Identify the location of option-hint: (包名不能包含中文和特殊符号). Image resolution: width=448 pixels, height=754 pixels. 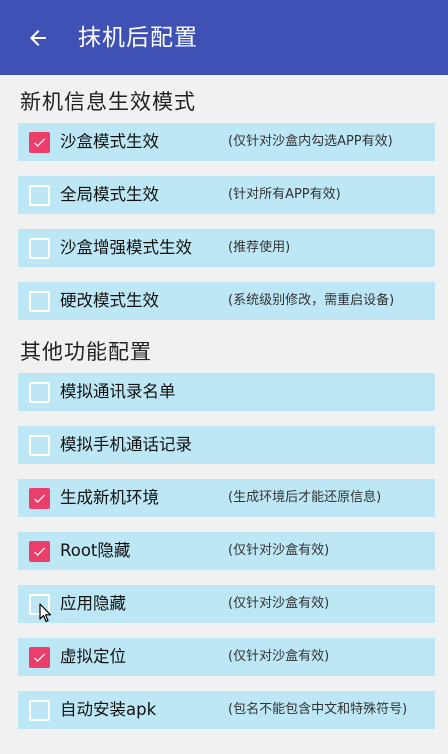
(318, 709).